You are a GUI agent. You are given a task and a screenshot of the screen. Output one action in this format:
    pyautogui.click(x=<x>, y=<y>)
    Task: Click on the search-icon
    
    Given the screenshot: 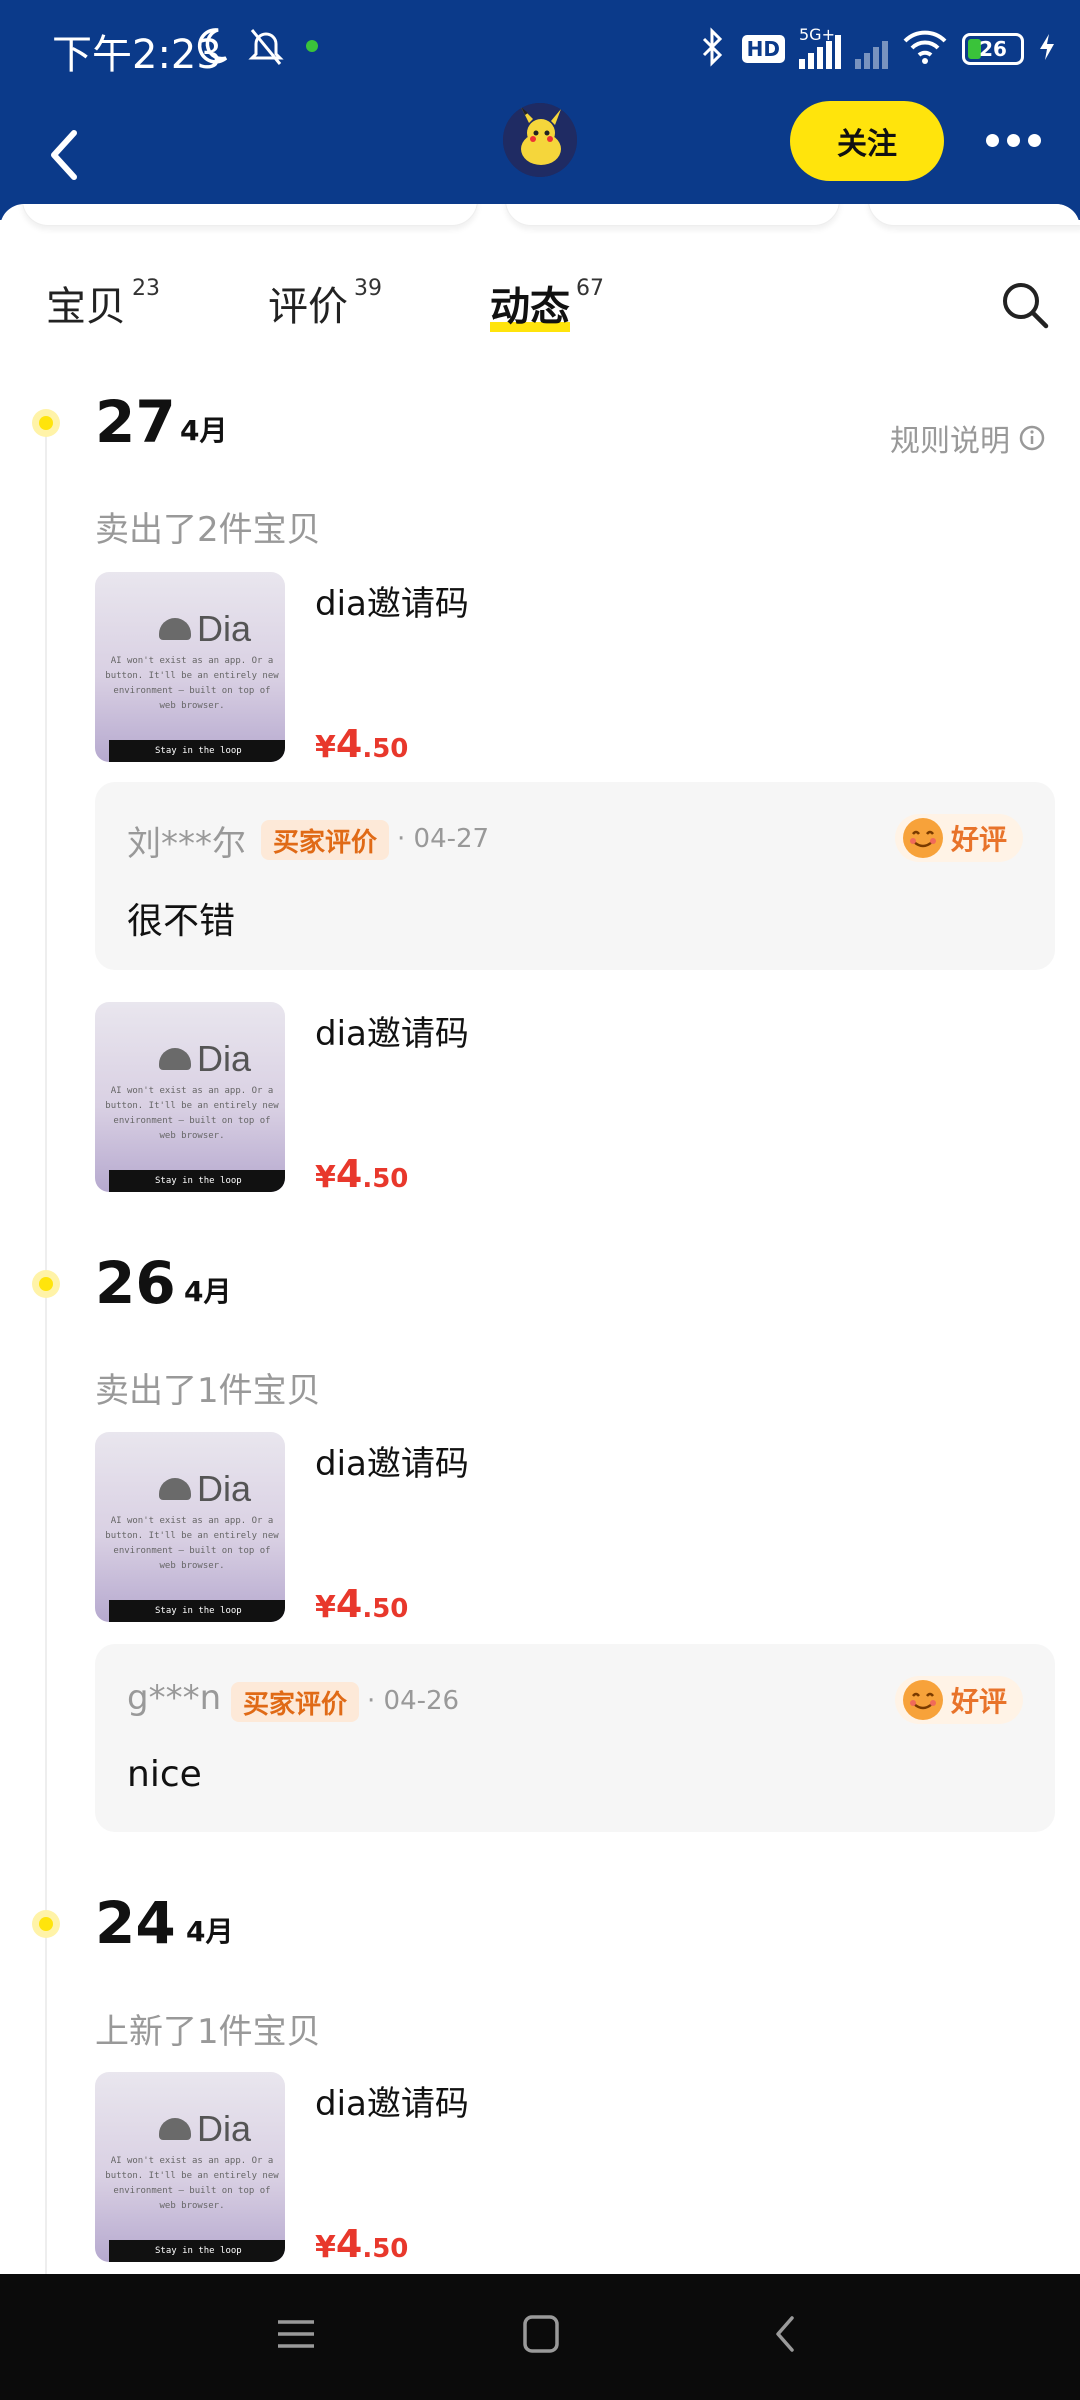 What is the action you would take?
    pyautogui.click(x=1026, y=306)
    